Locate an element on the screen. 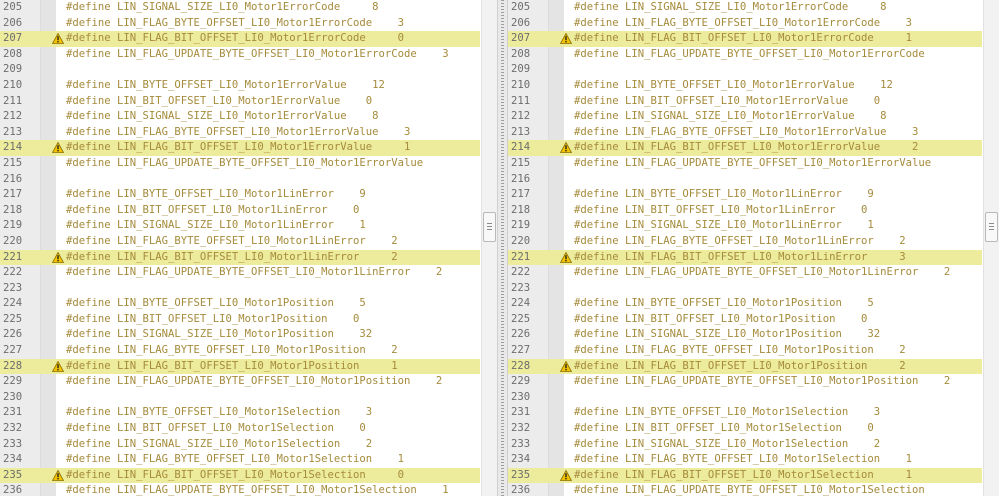 The width and height of the screenshot is (999, 496). line-number: 209 is located at coordinates (521, 69).